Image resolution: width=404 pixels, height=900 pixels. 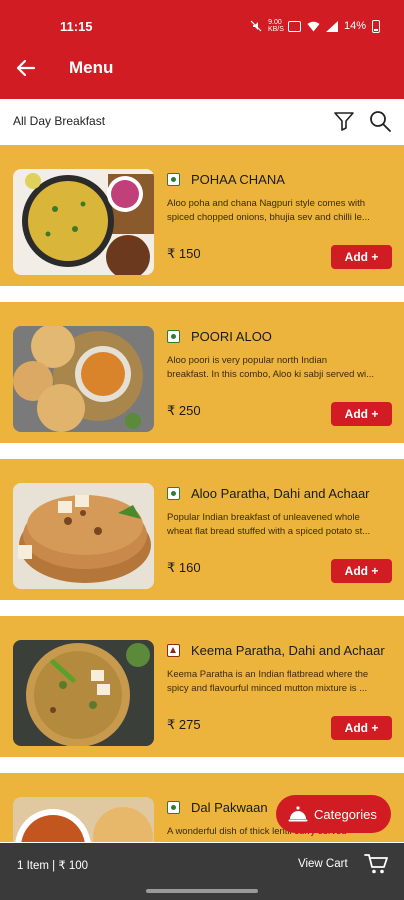 What do you see at coordinates (202, 20) in the screenshot?
I see `status-bar: 11:15 9.00 KB/S 14%` at bounding box center [202, 20].